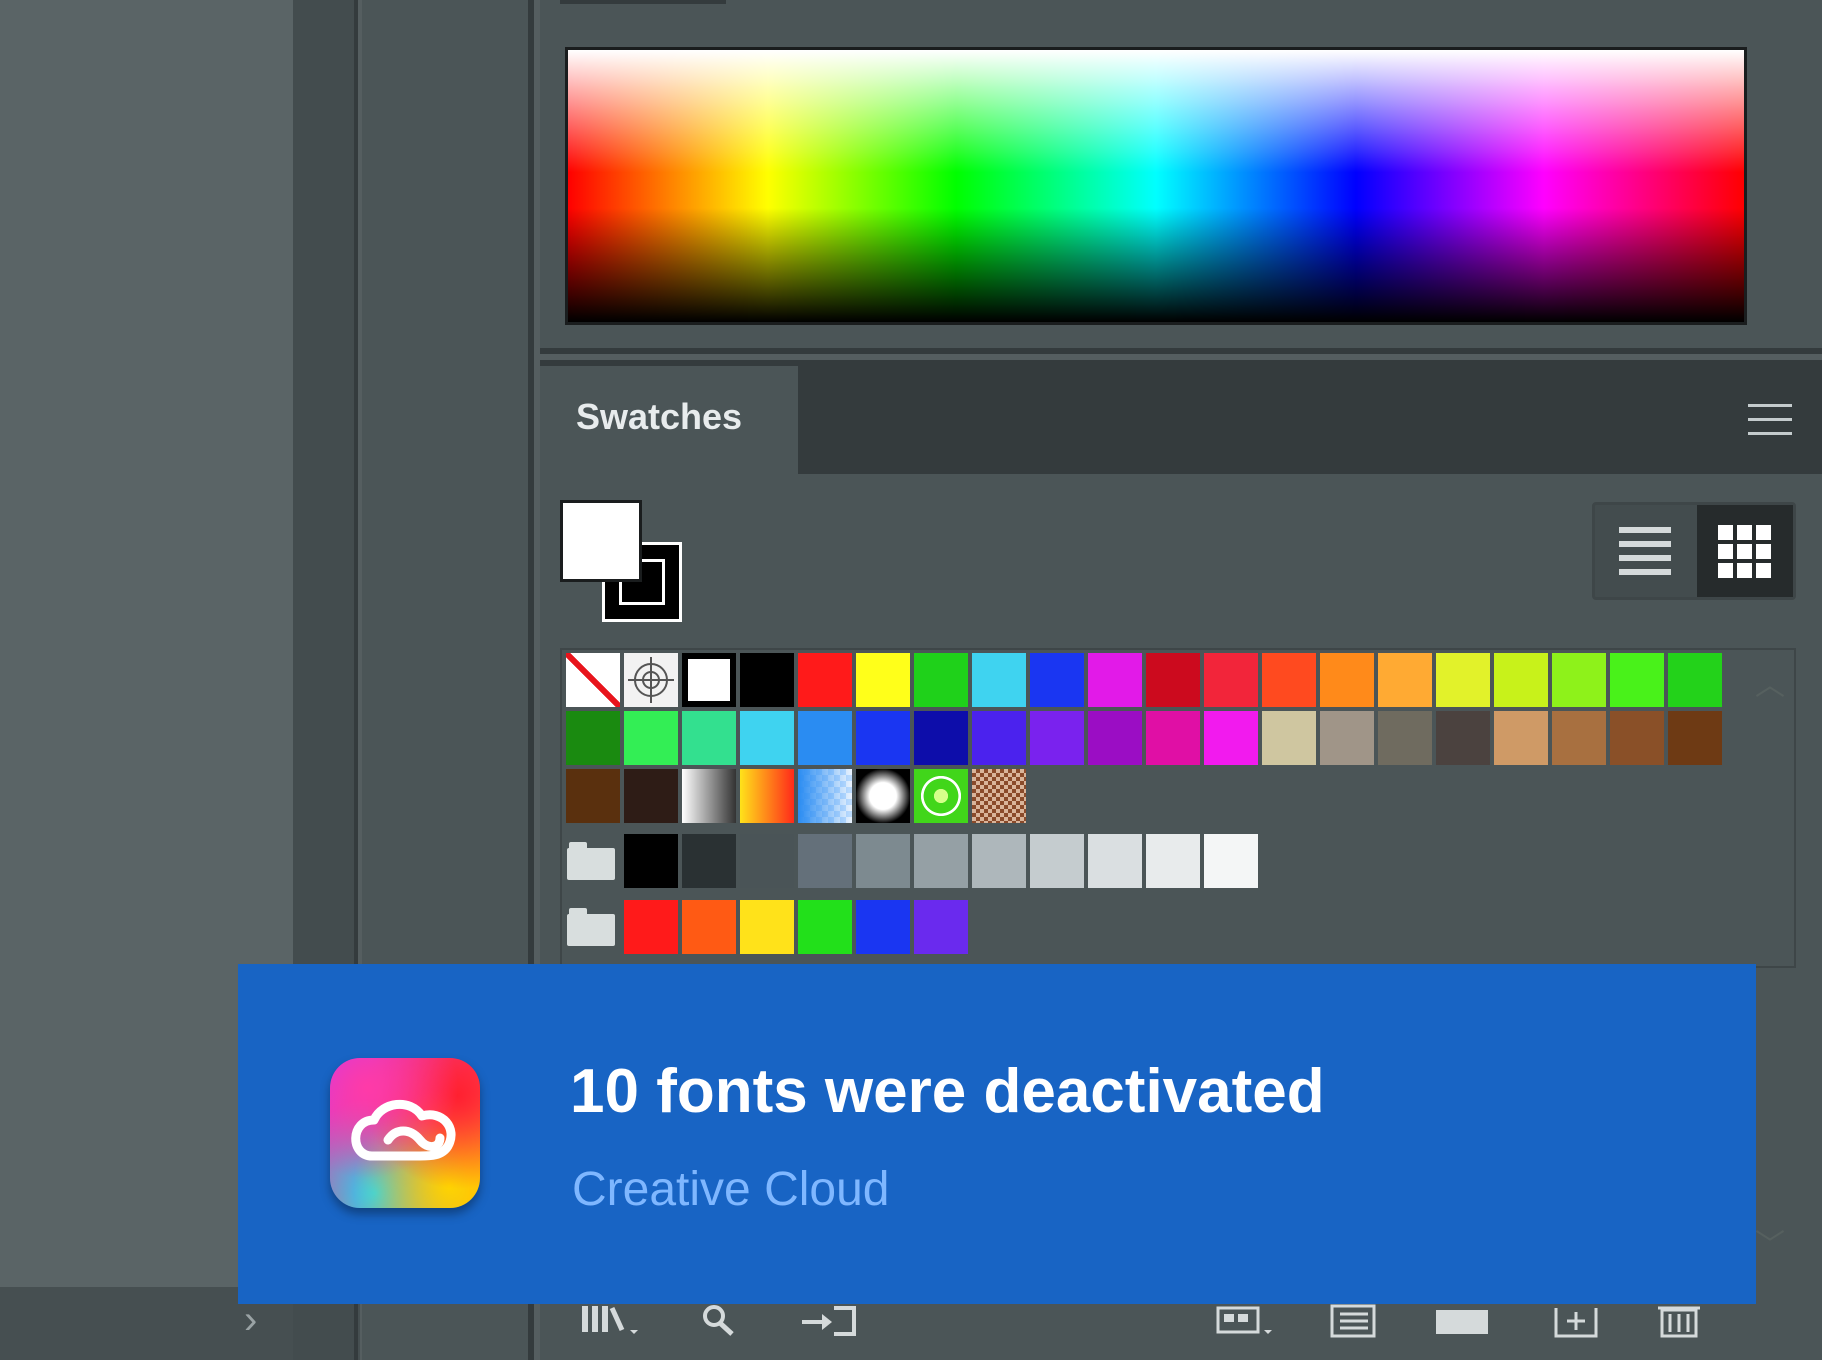  What do you see at coordinates (830, 1320) in the screenshot?
I see `place-swatches-icon` at bounding box center [830, 1320].